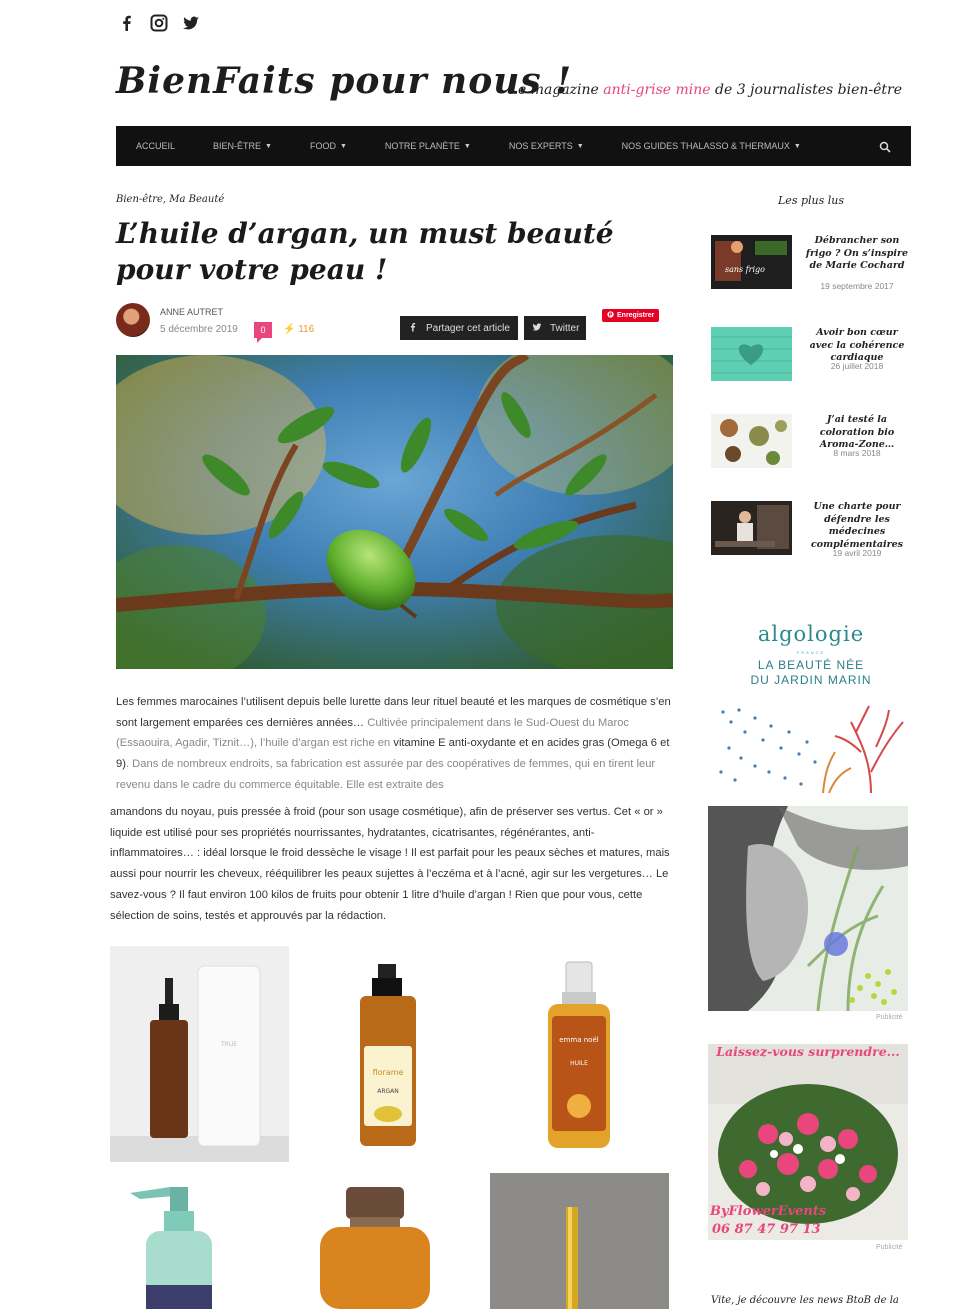  Describe the element at coordinates (263, 332) in the screenshot. I see `comment-count-badge: 0` at that location.